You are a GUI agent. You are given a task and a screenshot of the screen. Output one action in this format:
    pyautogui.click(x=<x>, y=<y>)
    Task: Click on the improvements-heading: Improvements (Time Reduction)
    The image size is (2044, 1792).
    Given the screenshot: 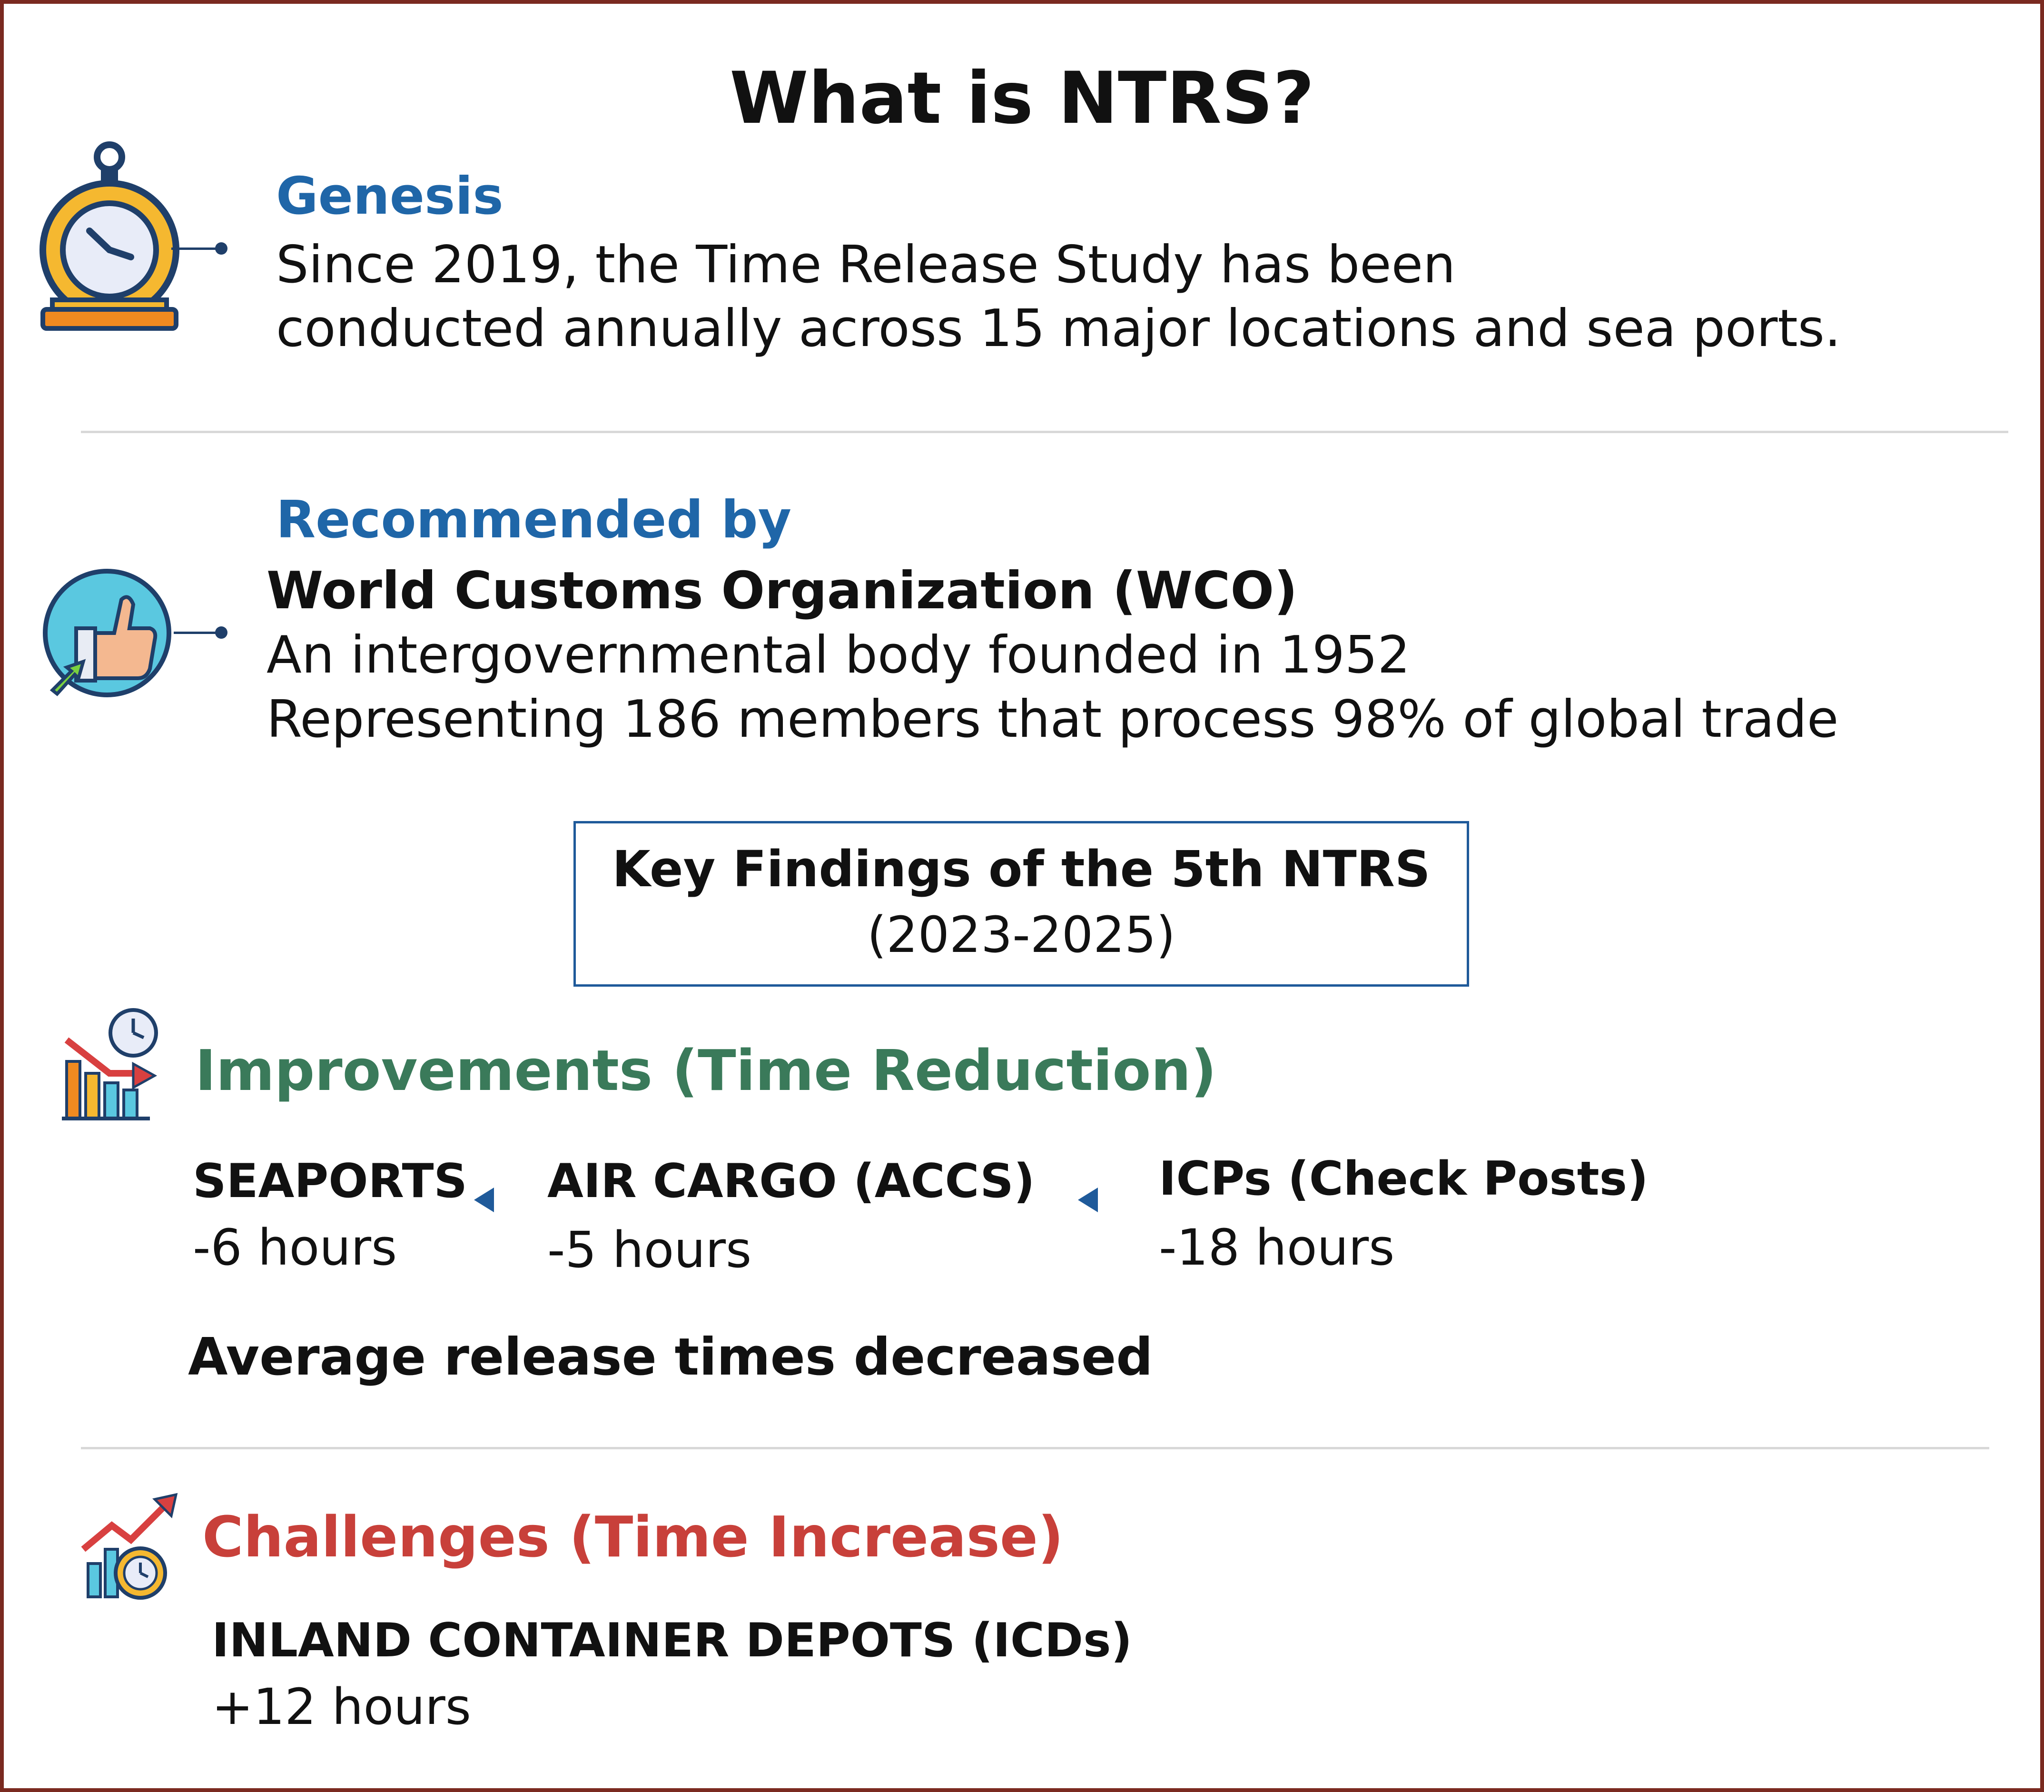 What is the action you would take?
    pyautogui.click(x=706, y=1070)
    